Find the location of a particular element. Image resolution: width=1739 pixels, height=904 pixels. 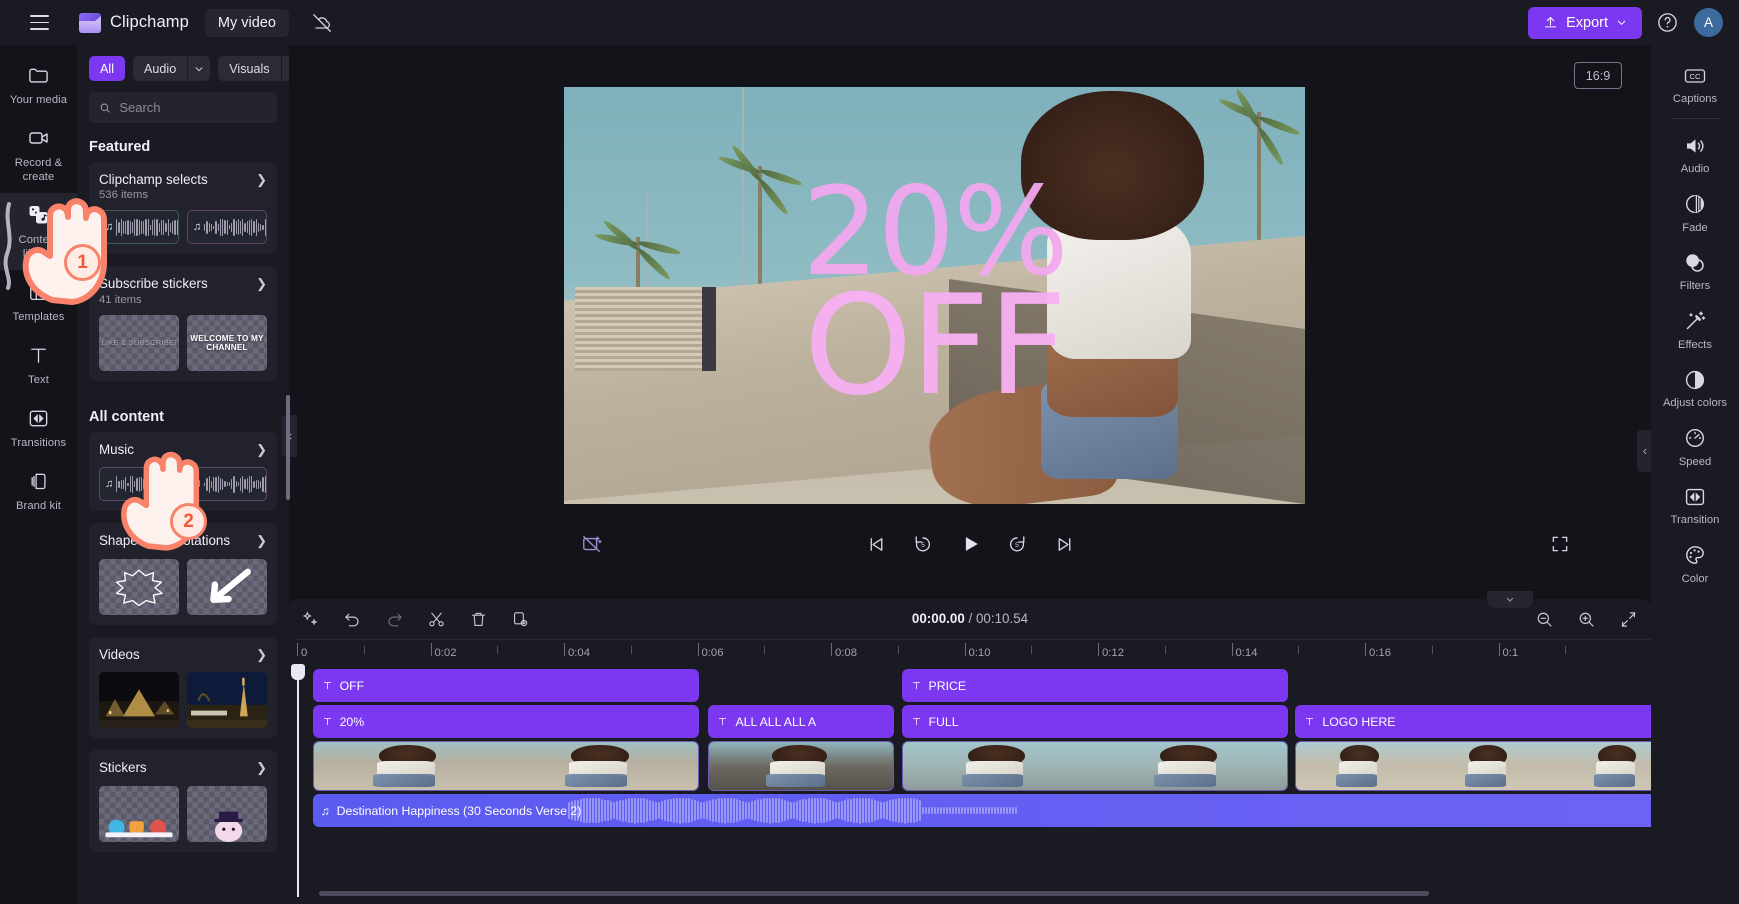

filters-icon is located at coordinates (1695, 262).